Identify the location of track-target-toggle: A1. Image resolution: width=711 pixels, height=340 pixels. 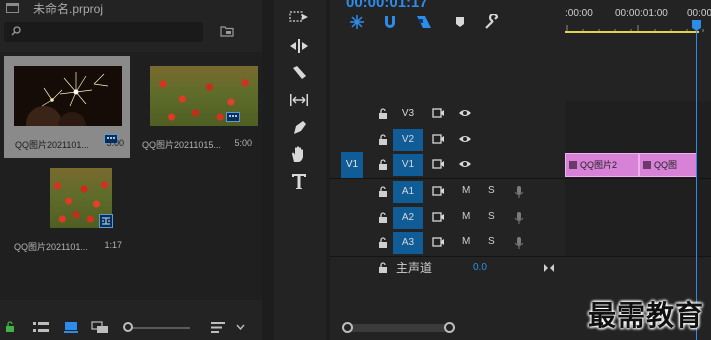
(408, 192).